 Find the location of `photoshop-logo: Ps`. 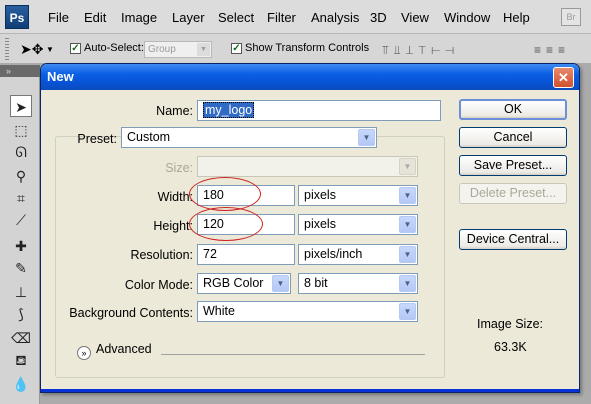

photoshop-logo: Ps is located at coordinates (17, 17).